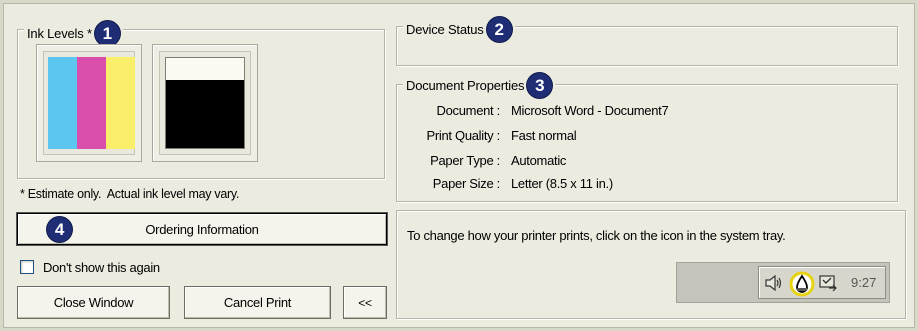 This screenshot has width=918, height=331. I want to click on callout-1-badge: 1, so click(107, 33).